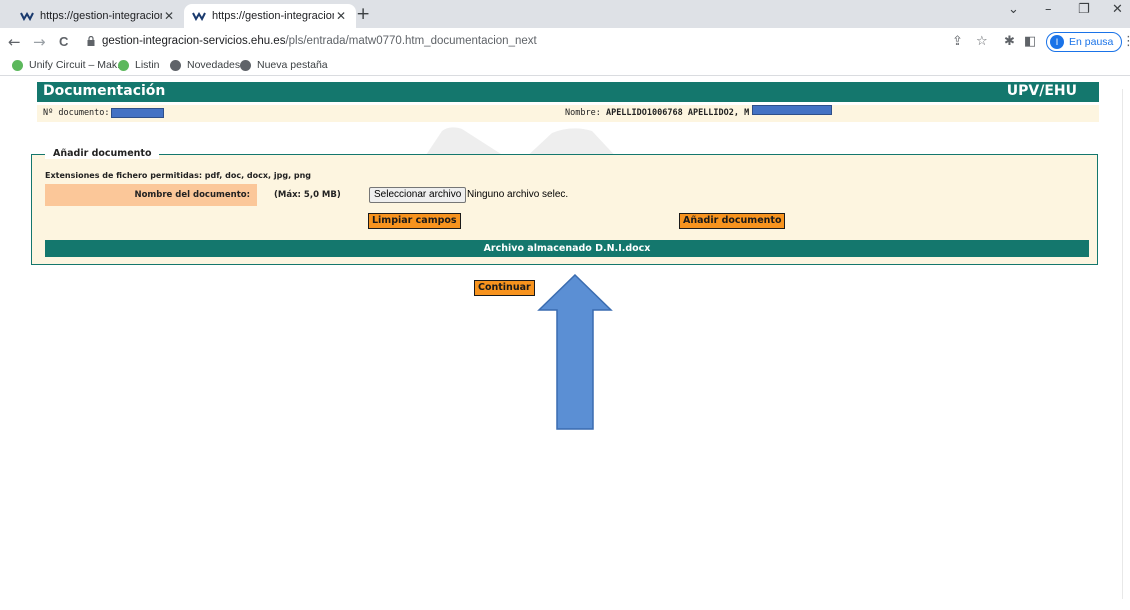  I want to click on back-button: ←, so click(14, 42).